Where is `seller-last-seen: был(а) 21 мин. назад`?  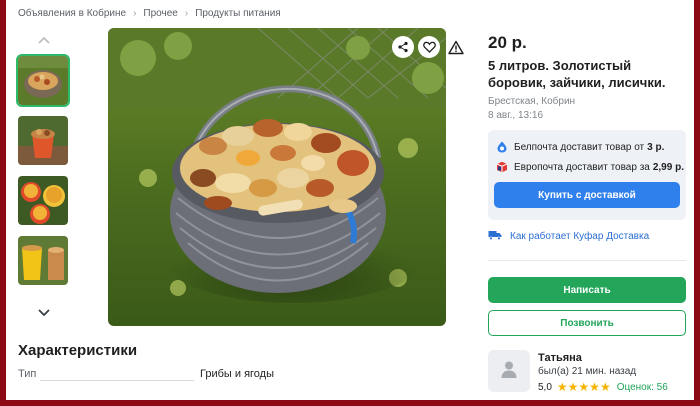 seller-last-seen: был(а) 21 мин. назад is located at coordinates (587, 371).